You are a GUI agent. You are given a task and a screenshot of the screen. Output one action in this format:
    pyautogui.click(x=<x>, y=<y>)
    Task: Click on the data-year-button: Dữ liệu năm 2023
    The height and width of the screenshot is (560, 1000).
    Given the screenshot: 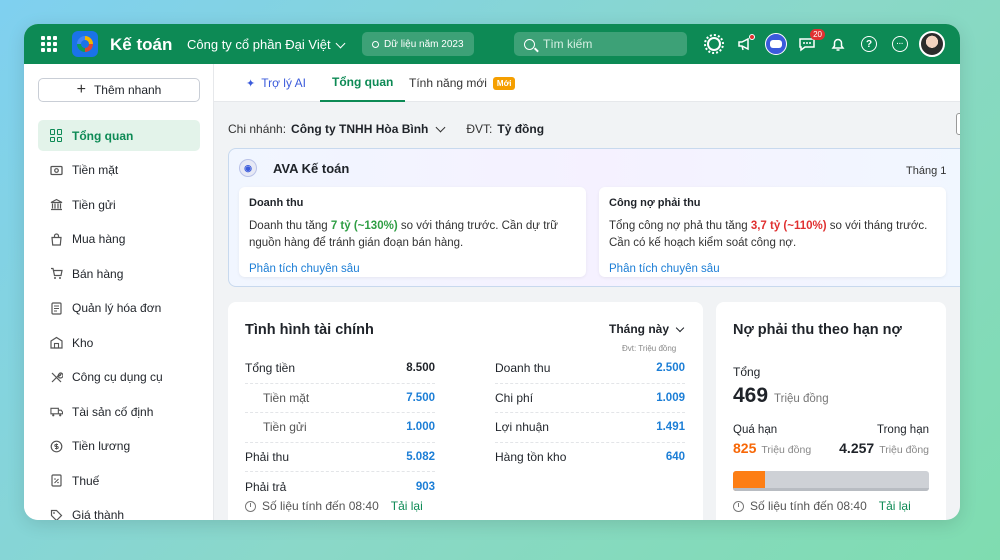 What is the action you would take?
    pyautogui.click(x=418, y=44)
    